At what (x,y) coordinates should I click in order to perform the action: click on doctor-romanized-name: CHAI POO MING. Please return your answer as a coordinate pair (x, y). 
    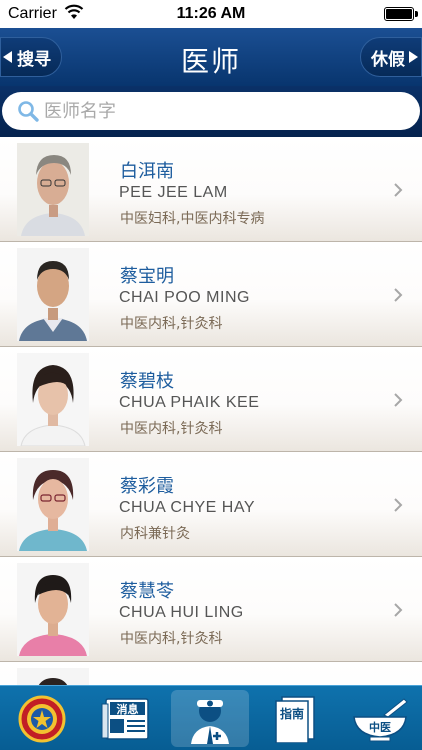
    Looking at the image, I should click on (184, 297).